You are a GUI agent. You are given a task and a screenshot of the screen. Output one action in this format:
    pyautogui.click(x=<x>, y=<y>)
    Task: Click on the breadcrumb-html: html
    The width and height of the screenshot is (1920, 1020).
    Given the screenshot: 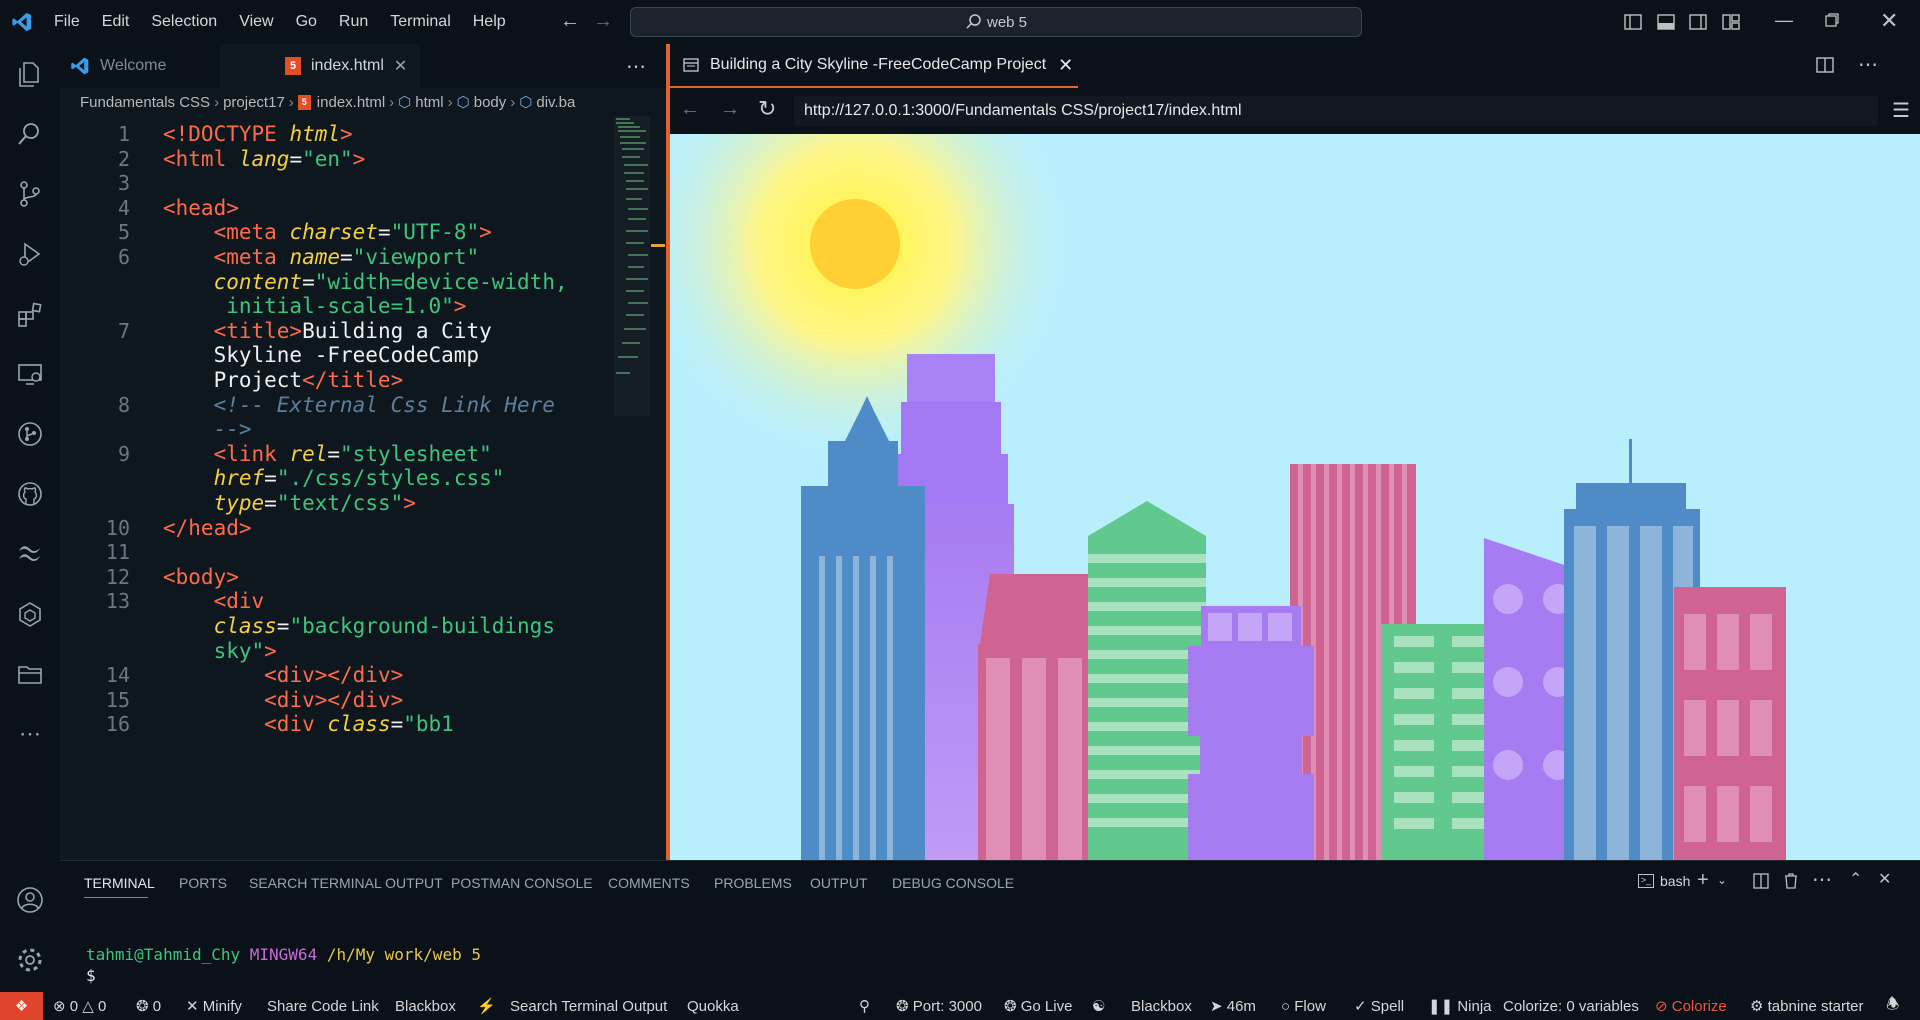 What is the action you would take?
    pyautogui.click(x=429, y=102)
    